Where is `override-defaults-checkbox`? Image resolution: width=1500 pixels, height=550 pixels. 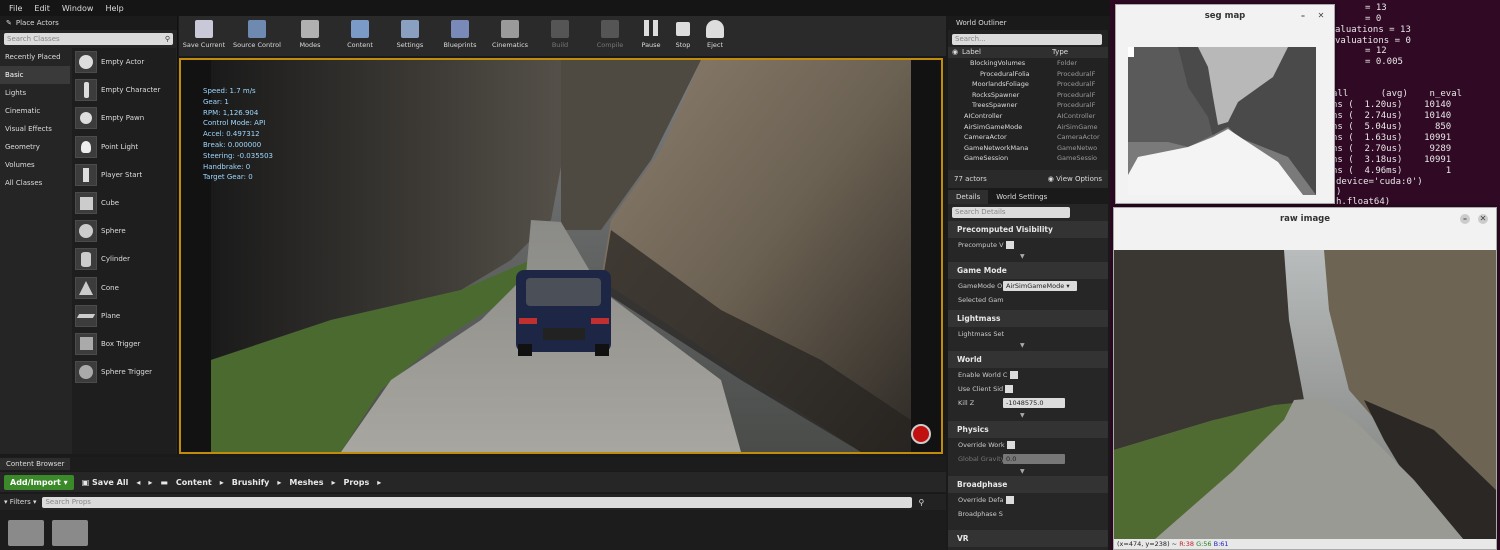 override-defaults-checkbox is located at coordinates (1009, 500).